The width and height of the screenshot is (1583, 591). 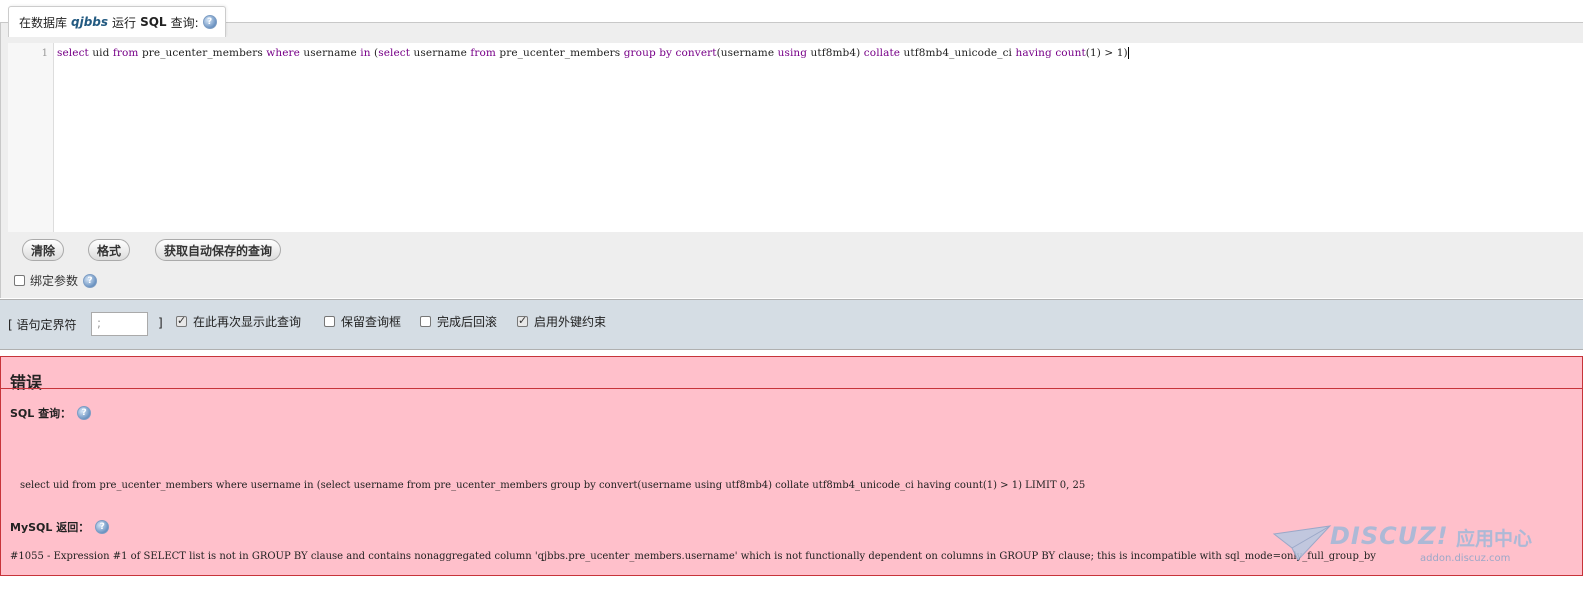 I want to click on sql-text: uid, so click(x=100, y=53).